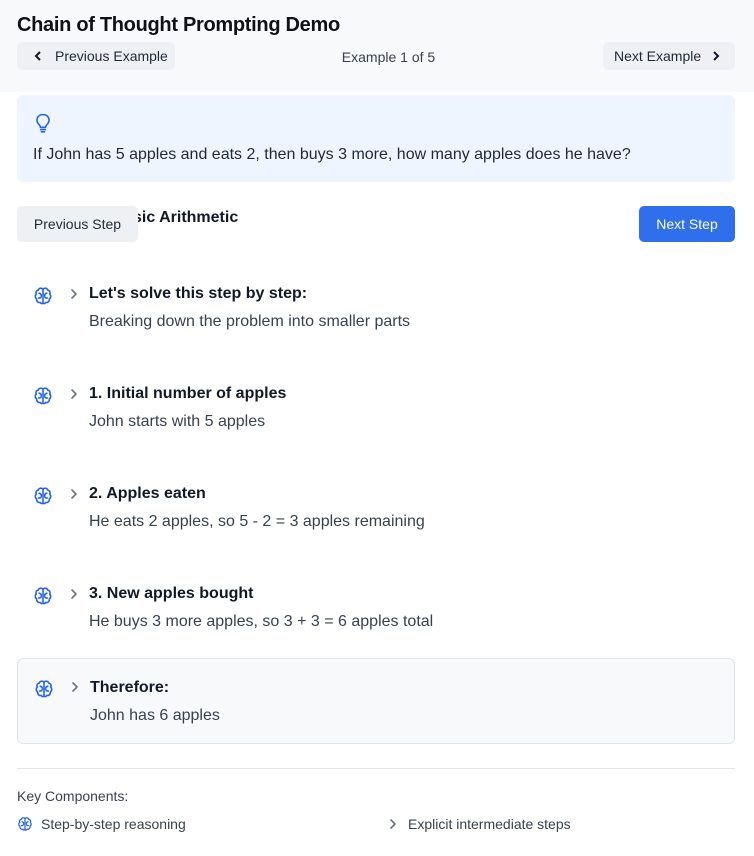 The height and width of the screenshot is (856, 754). Describe the element at coordinates (489, 824) in the screenshot. I see `key-component-label: Explicit intermediate steps` at that location.